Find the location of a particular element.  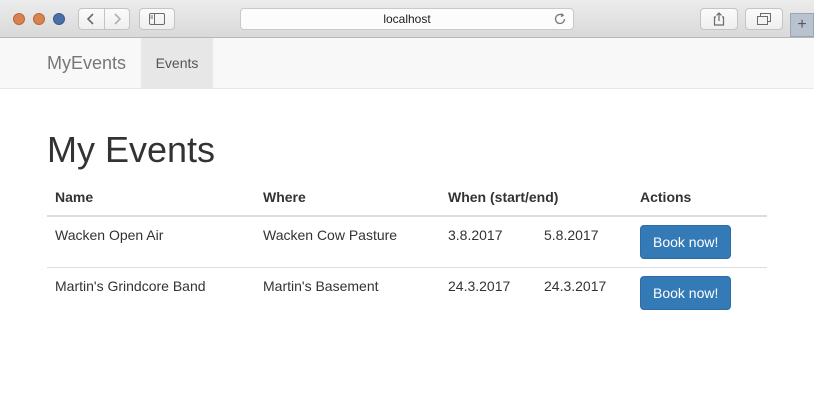

forward-chevron-icon is located at coordinates (117, 19).